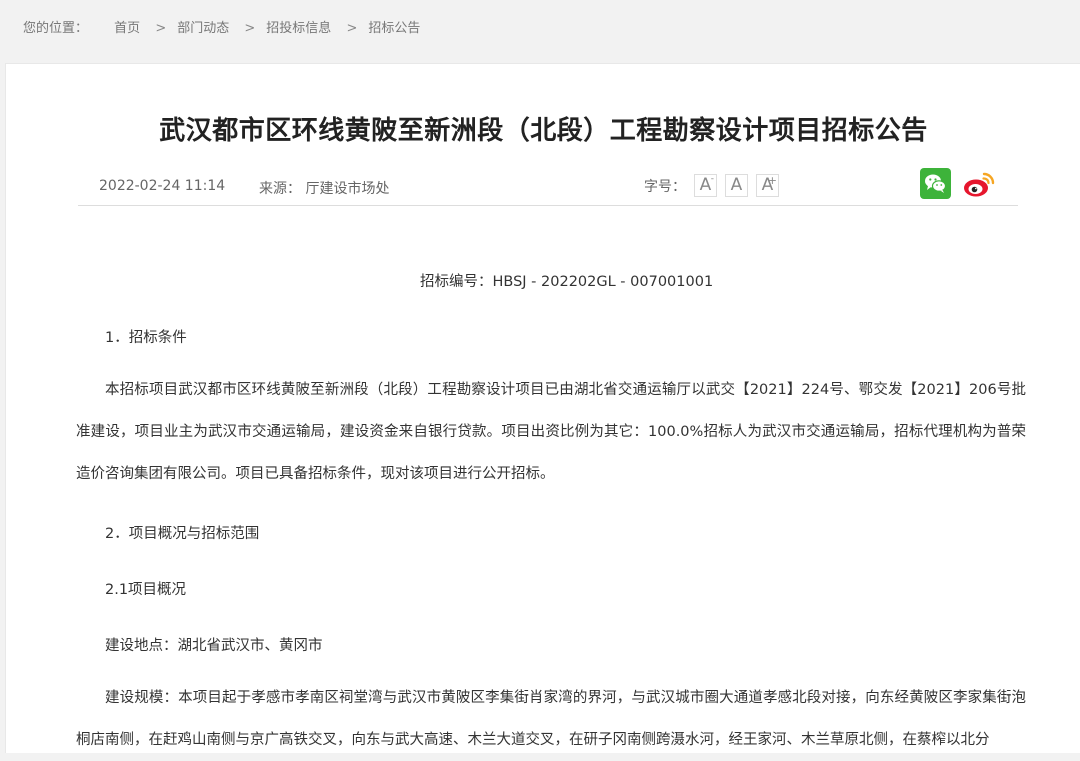 Image resolution: width=1080 pixels, height=761 pixels. Describe the element at coordinates (767, 185) in the screenshot. I see `font-size-increase-button: A +` at that location.